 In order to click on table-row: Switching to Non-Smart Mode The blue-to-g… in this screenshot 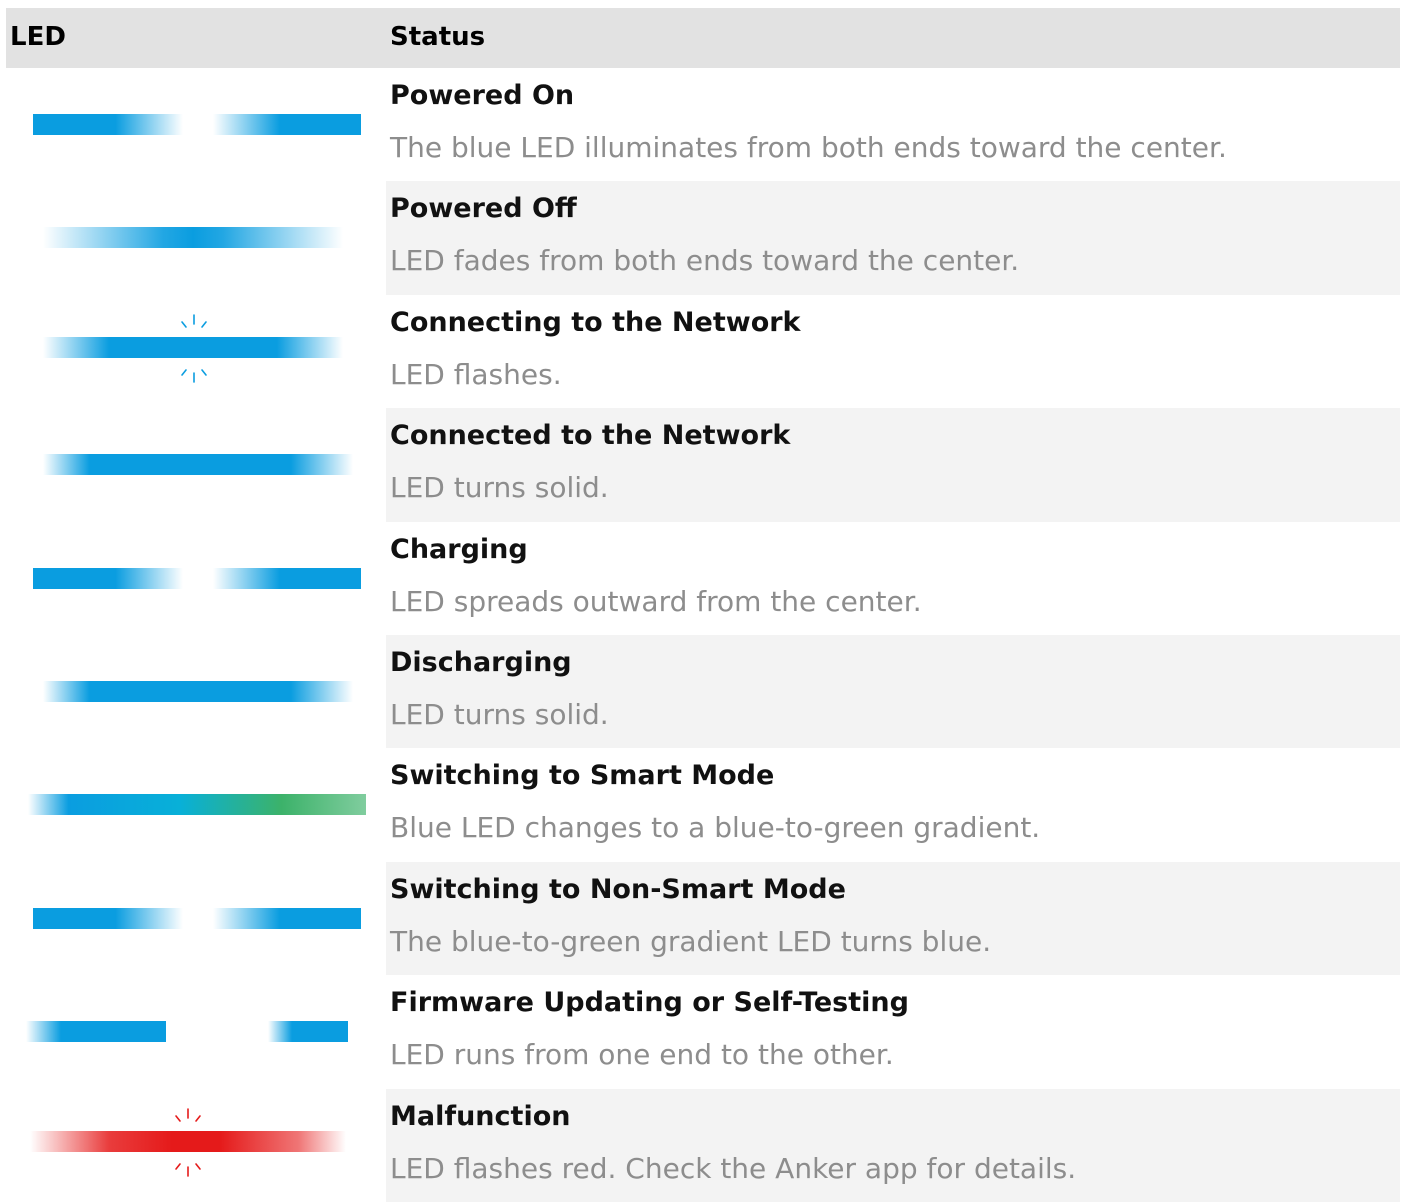, I will do `click(703, 918)`.